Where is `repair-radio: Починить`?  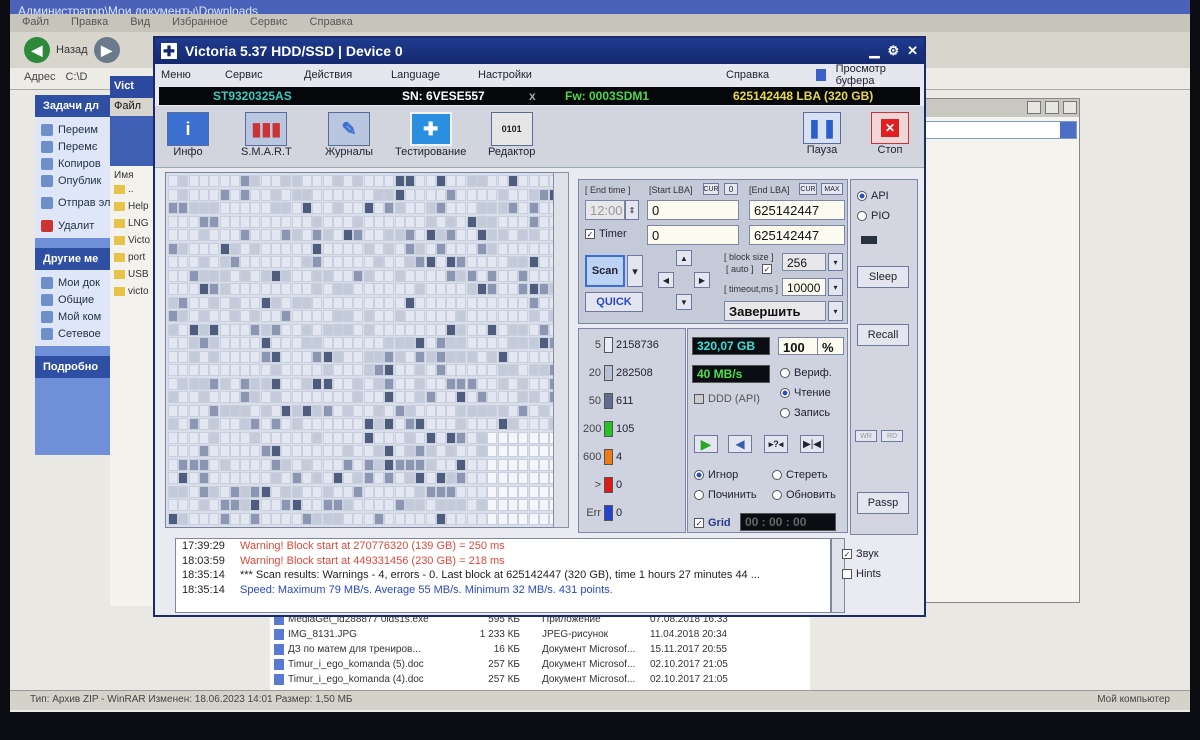 repair-radio: Починить is located at coordinates (725, 495).